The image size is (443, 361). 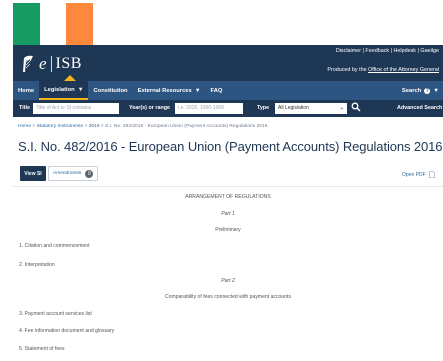 I want to click on contents-item: 5. Statement of fees, so click(x=42, y=349).